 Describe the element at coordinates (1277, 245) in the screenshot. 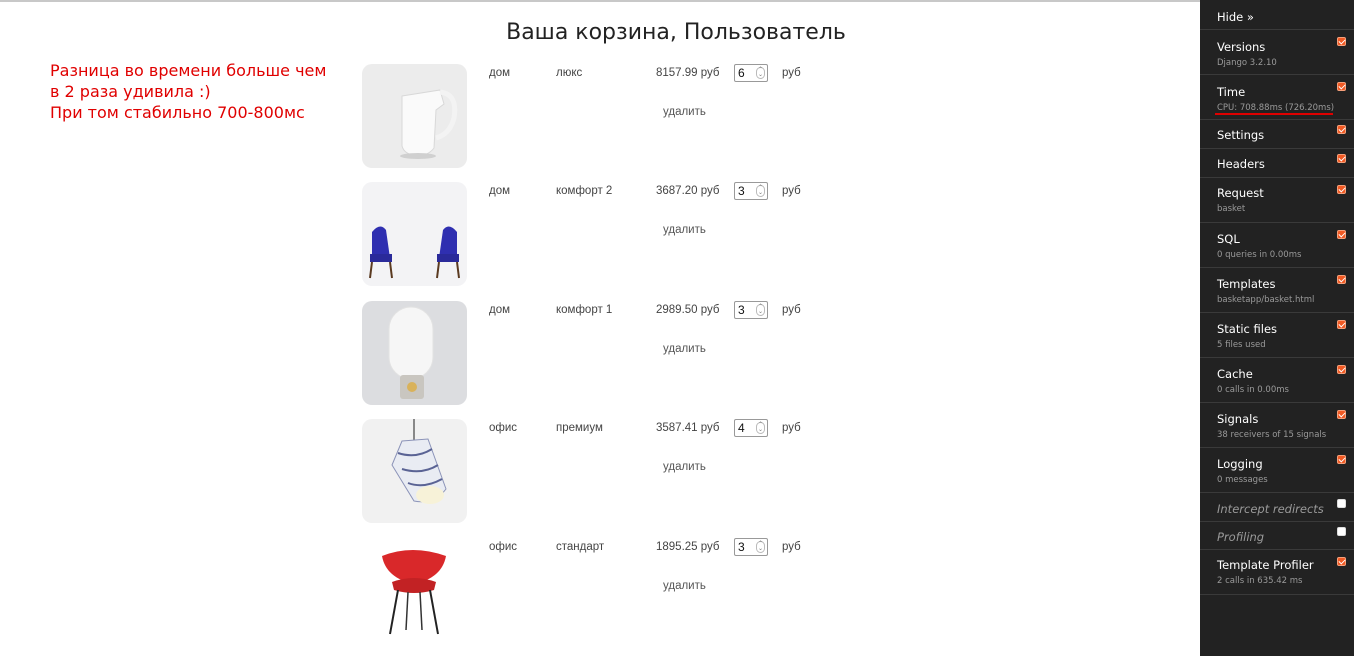

I see `panel-sql: SQL 0 queries in 0.00ms` at that location.